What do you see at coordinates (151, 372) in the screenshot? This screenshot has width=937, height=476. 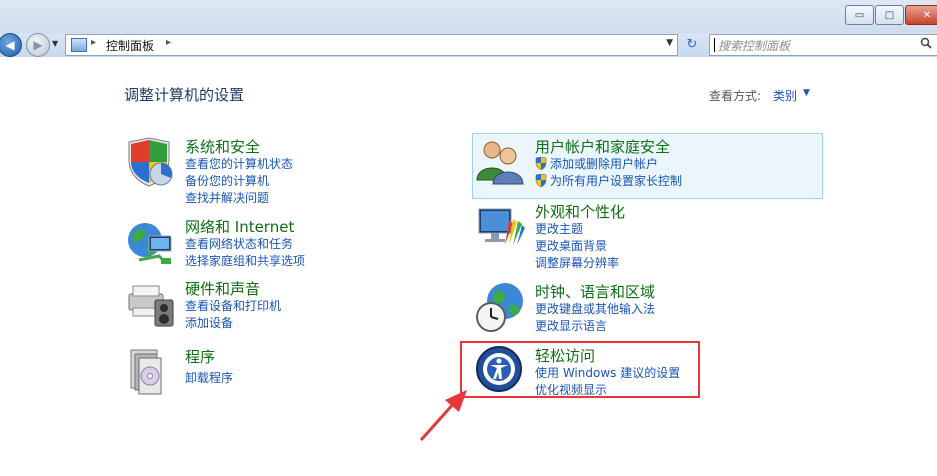 I see `programs-icon` at bounding box center [151, 372].